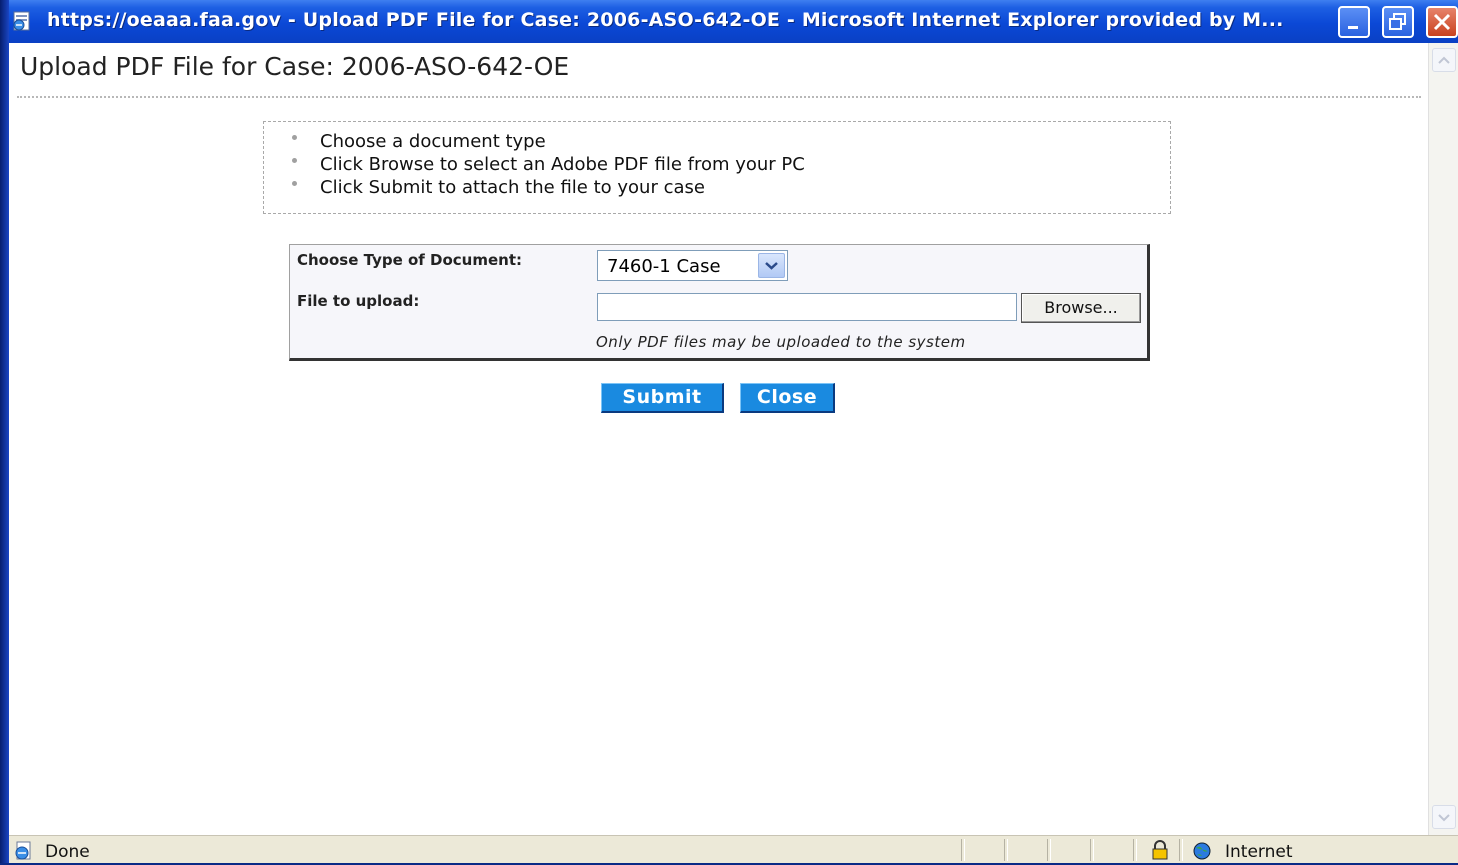  I want to click on status-bar: Done Internet, so click(733, 849).